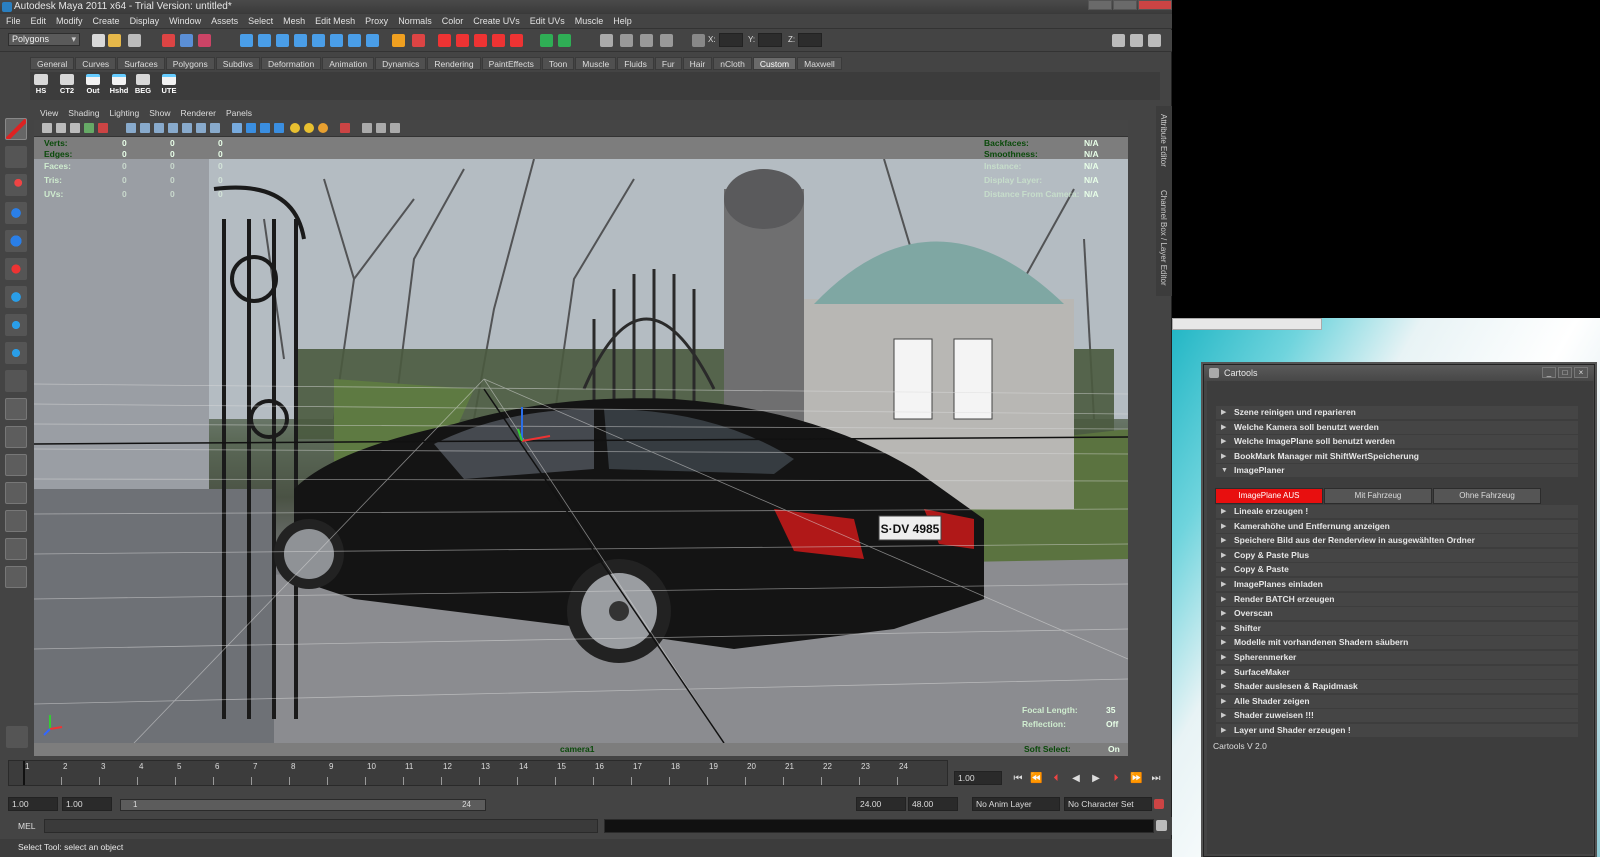 This screenshot has height=857, width=1600. Describe the element at coordinates (1018, 779) in the screenshot. I see `go-to-start-icon: ⏮` at that location.